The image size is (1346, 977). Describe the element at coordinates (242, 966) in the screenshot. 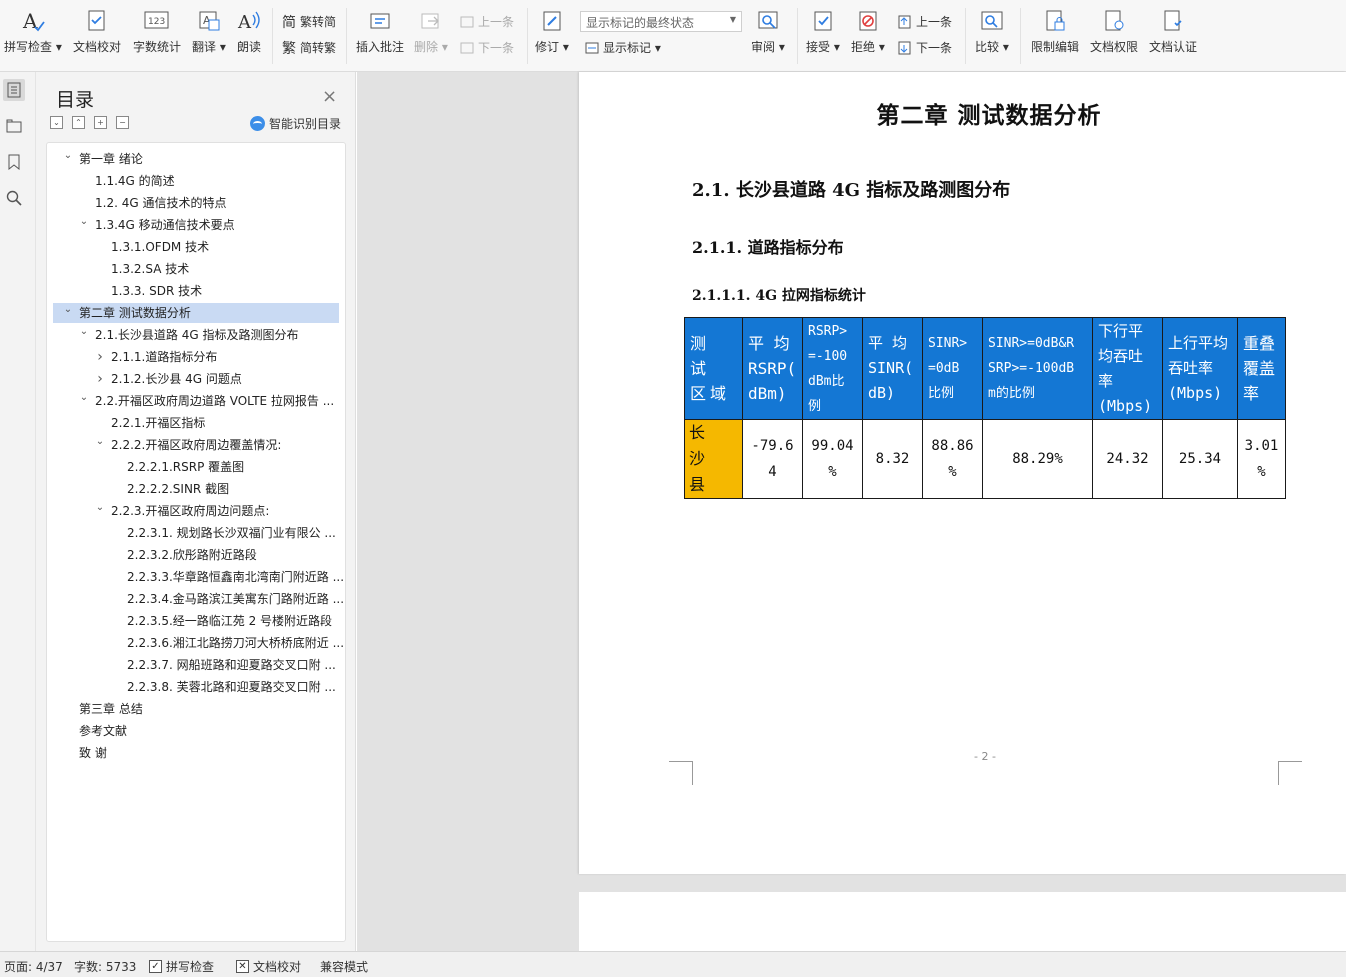

I see `checkbox-x-icon: ✕` at that location.